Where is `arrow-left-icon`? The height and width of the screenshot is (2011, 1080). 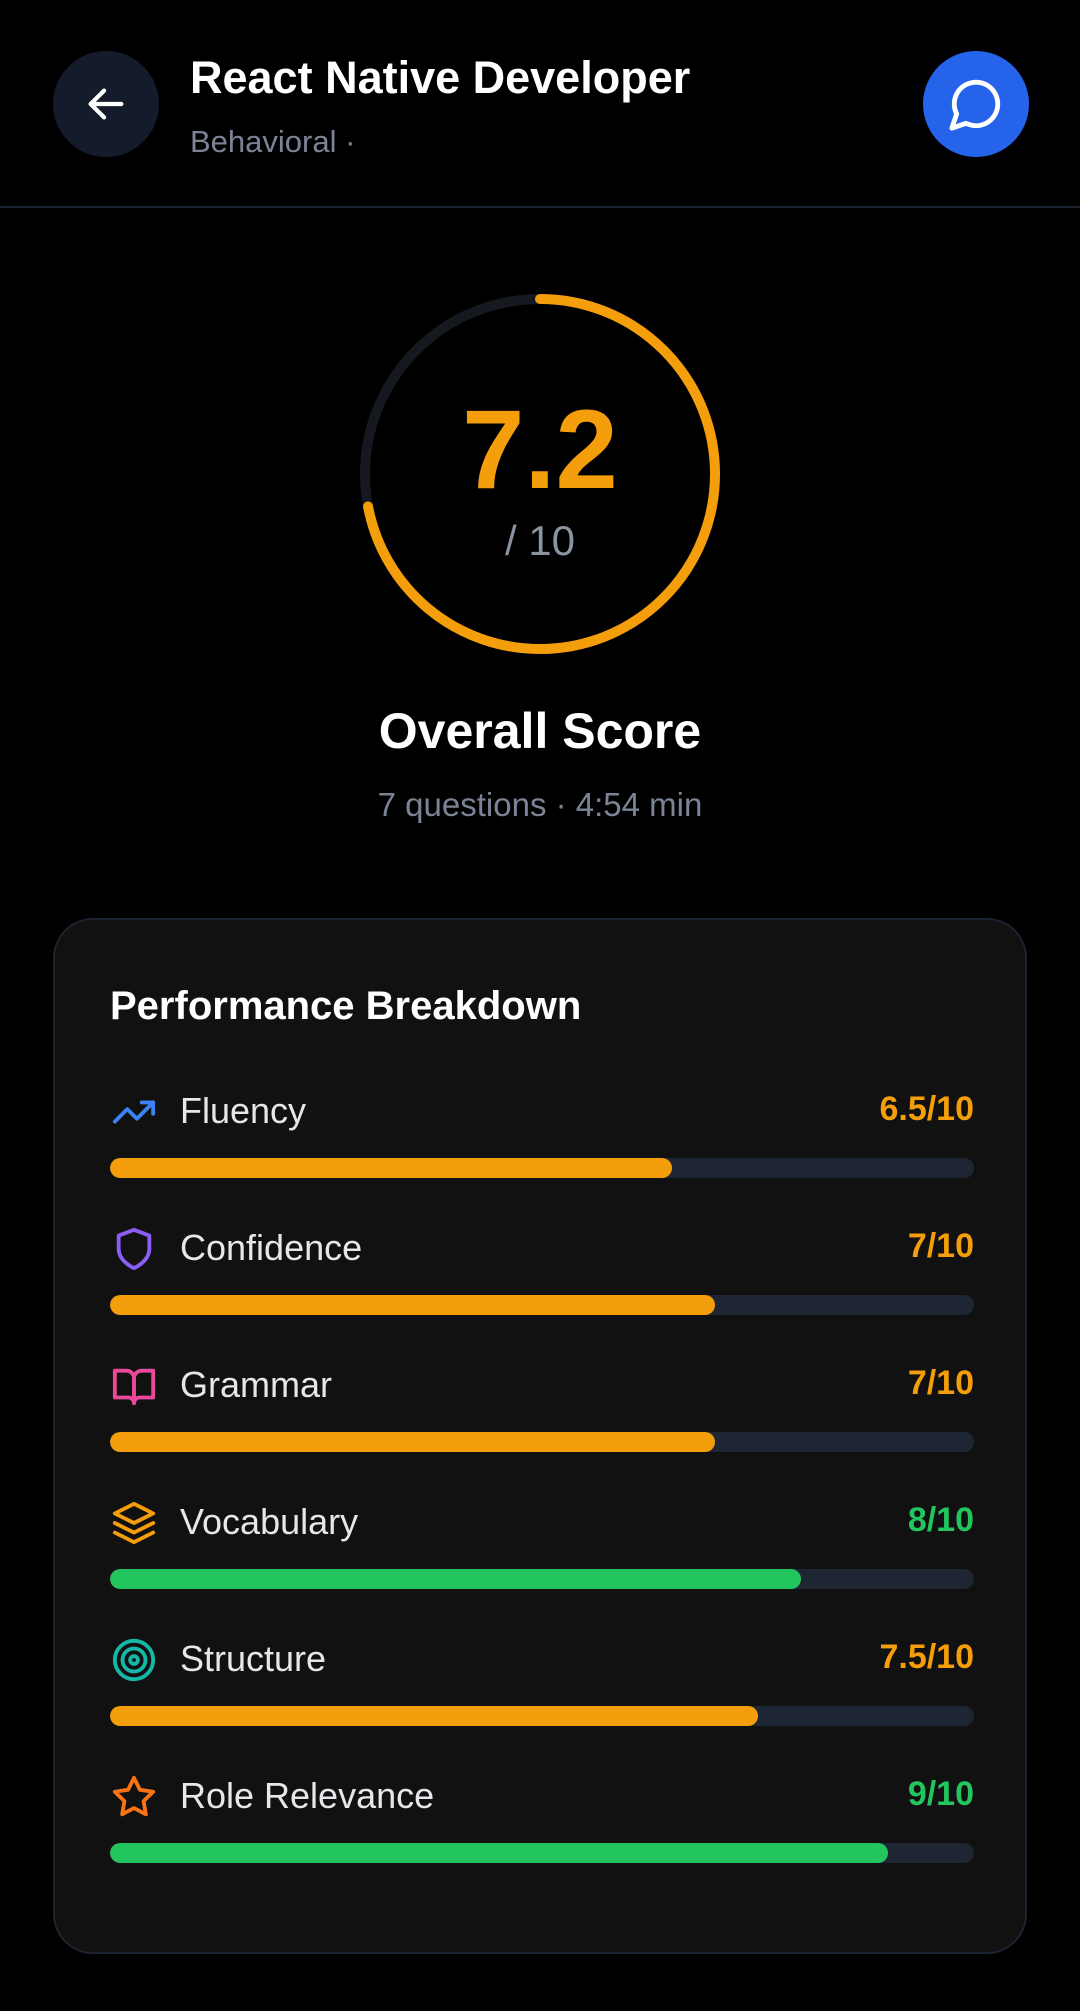 arrow-left-icon is located at coordinates (106, 104).